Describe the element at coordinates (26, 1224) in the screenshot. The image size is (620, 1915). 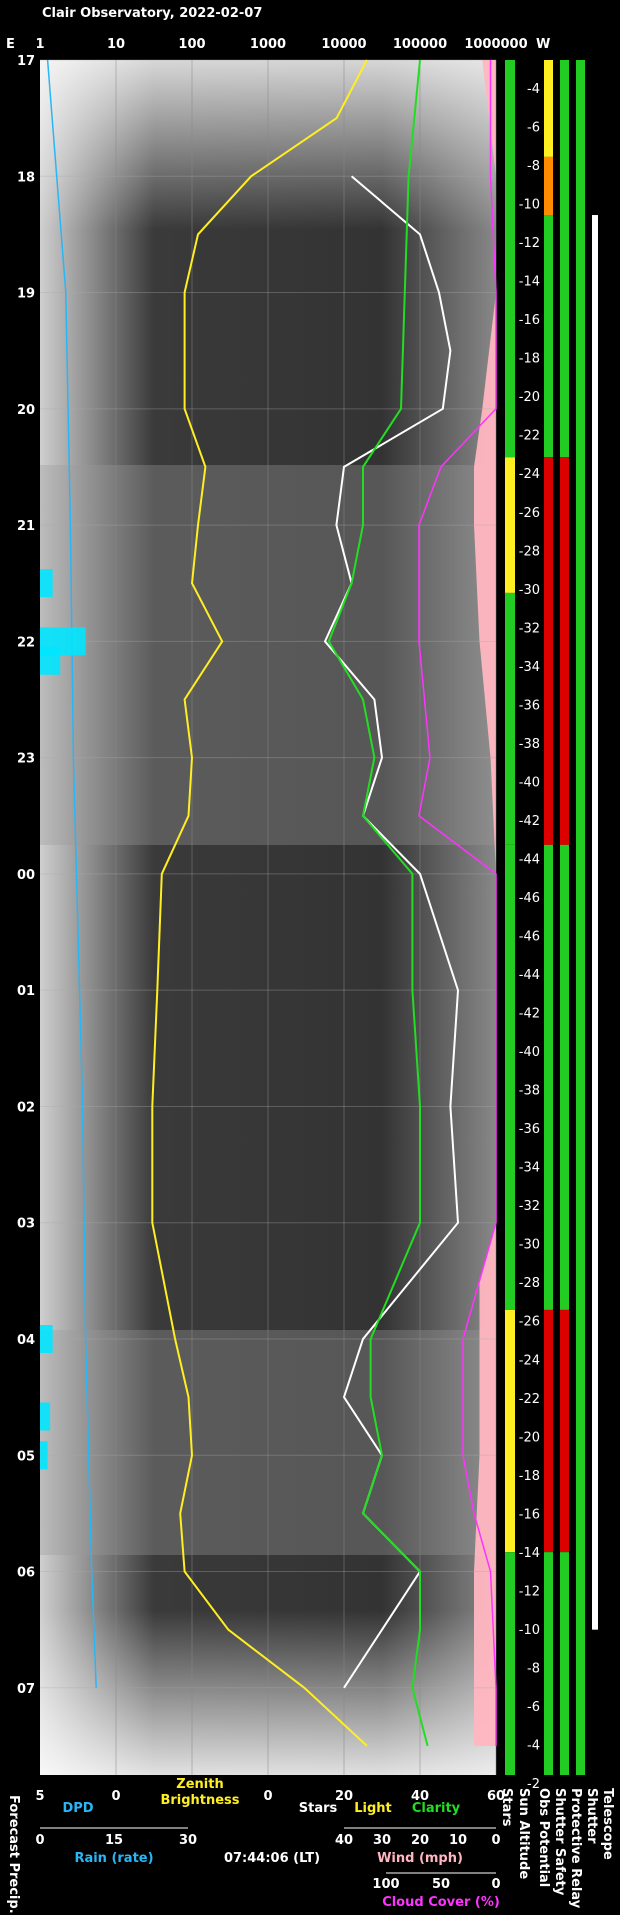
I see `hour-label: 03` at that location.